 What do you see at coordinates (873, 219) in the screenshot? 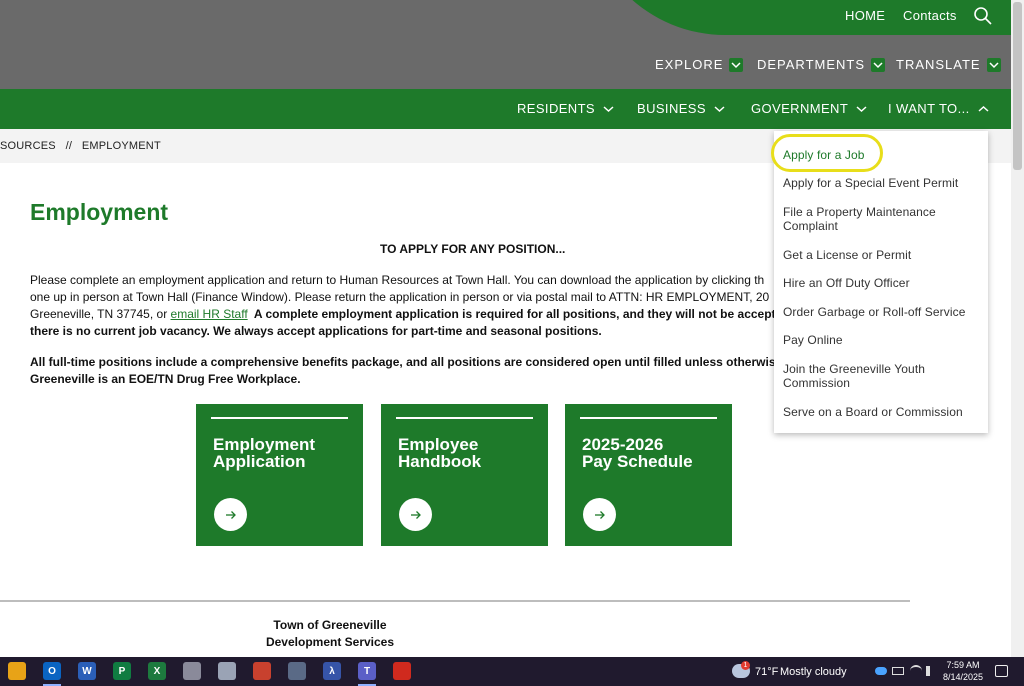
I see `menu-item-property-maintenance-complaint: File a Property Maintenance Complaint` at bounding box center [873, 219].